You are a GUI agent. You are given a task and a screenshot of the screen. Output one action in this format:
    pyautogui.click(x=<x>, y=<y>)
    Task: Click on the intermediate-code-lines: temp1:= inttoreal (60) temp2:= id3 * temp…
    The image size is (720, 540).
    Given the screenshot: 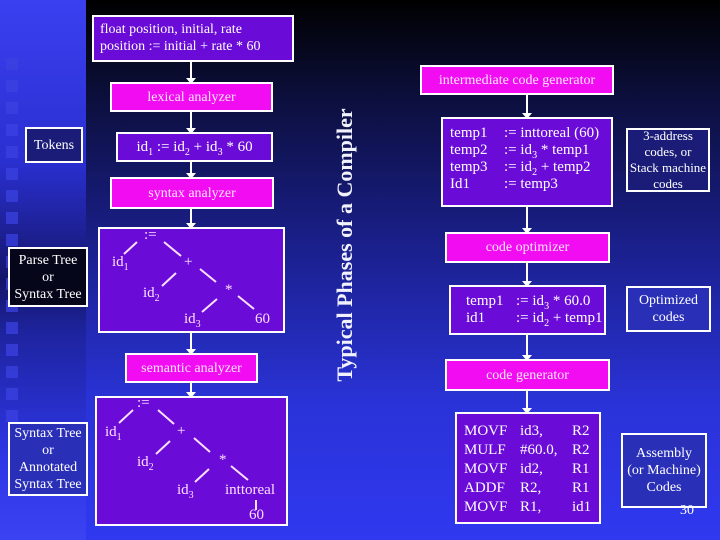 What is the action you would take?
    pyautogui.click(x=530, y=159)
    